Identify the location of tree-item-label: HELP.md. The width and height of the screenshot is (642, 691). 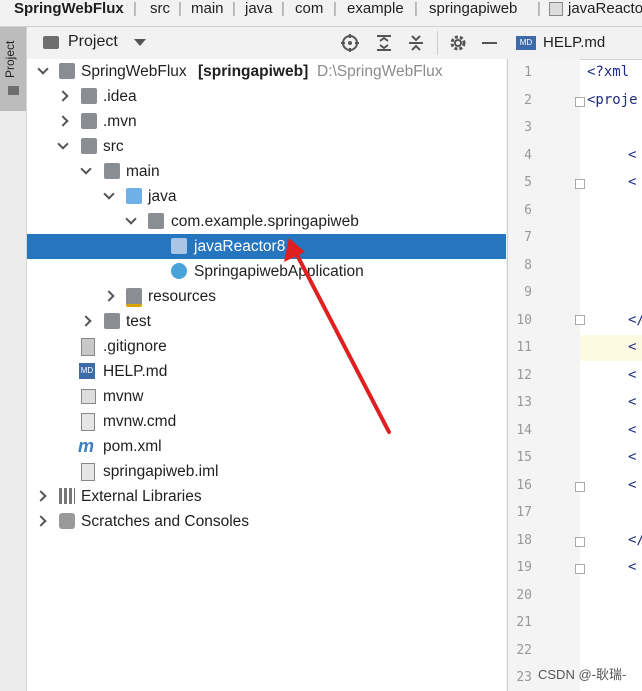
(135, 371).